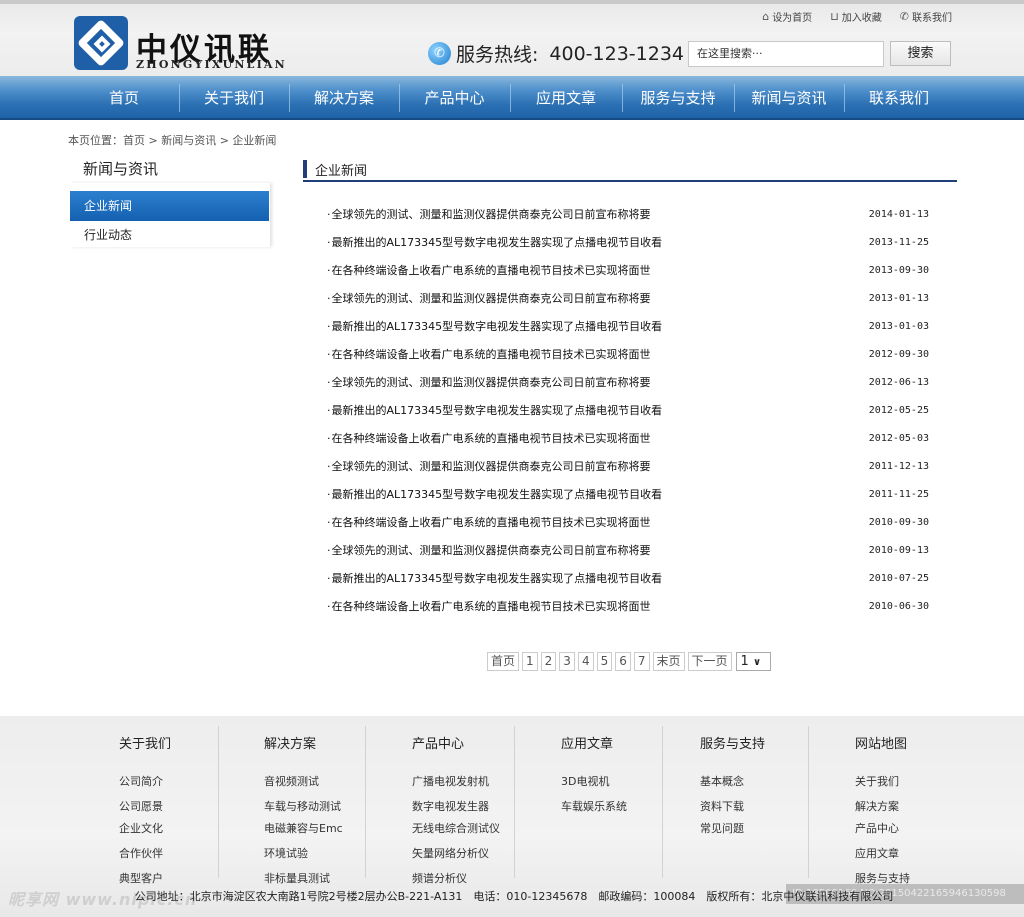  Describe the element at coordinates (668, 661) in the screenshot. I see `last-page-button: 末页` at that location.